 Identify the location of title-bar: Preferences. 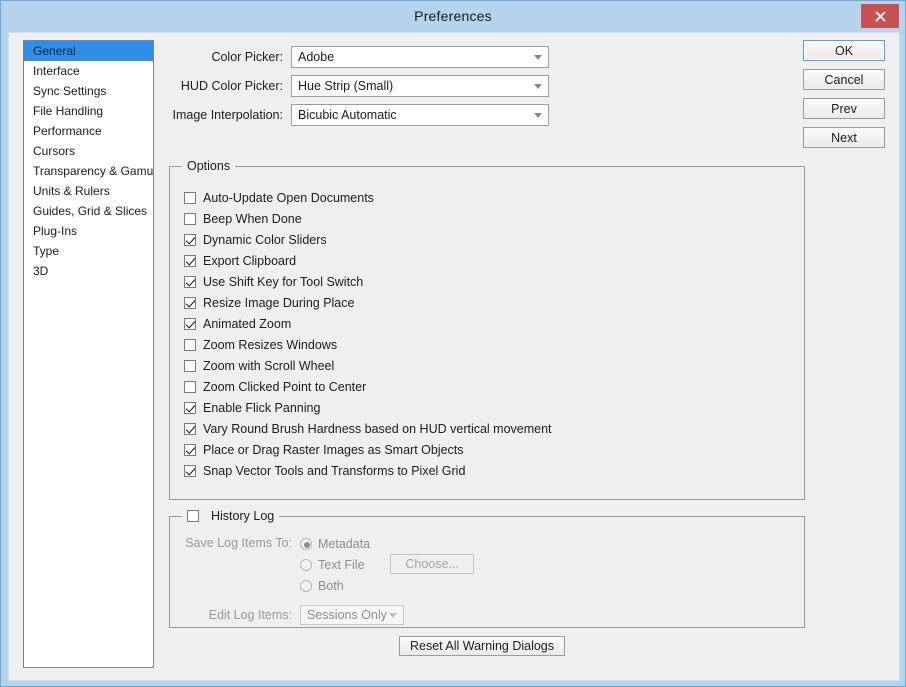
(453, 16).